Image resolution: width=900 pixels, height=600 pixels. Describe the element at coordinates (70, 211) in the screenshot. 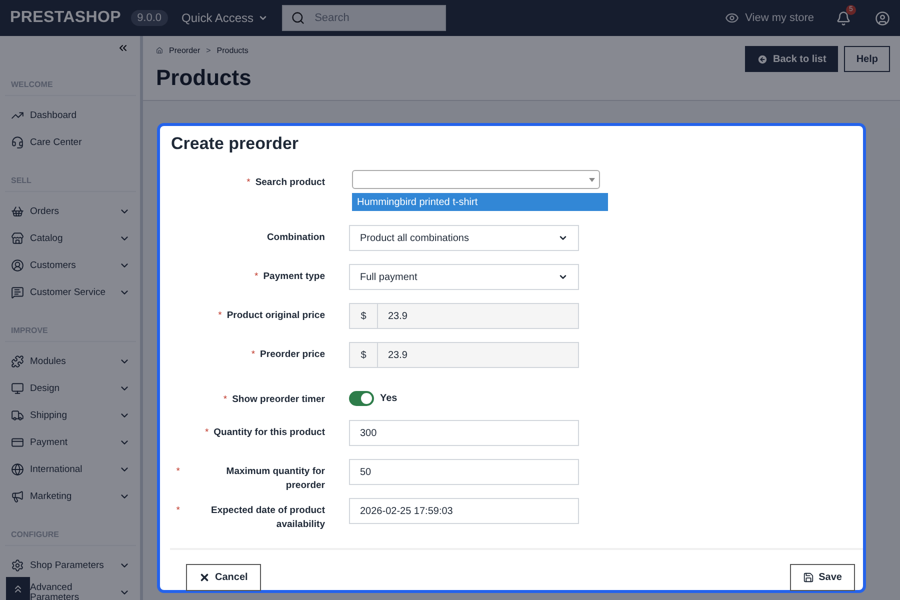

I see `sidebar-item: Orders` at that location.